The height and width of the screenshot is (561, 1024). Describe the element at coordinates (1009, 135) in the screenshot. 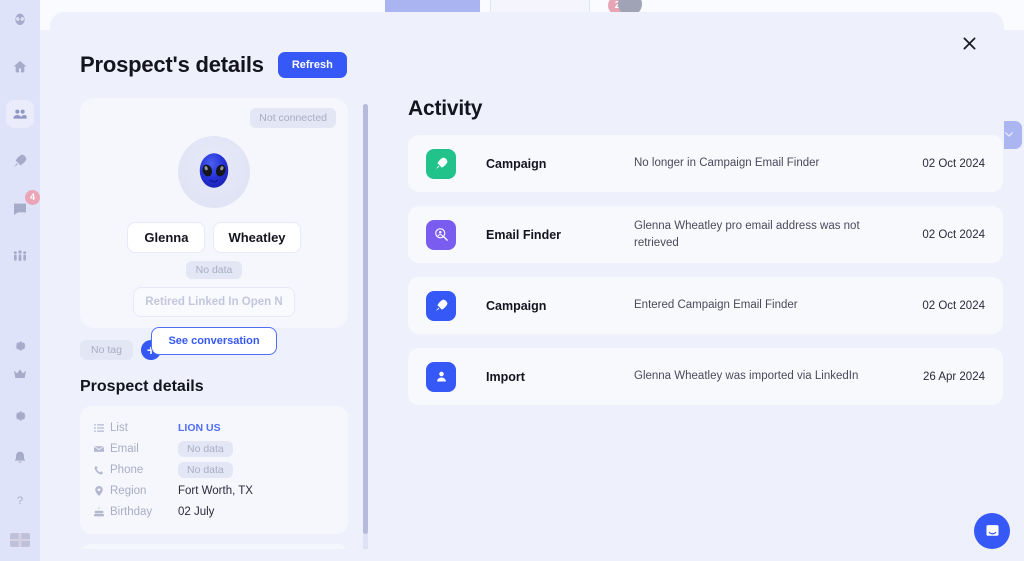

I see `chevron-down-icon` at that location.